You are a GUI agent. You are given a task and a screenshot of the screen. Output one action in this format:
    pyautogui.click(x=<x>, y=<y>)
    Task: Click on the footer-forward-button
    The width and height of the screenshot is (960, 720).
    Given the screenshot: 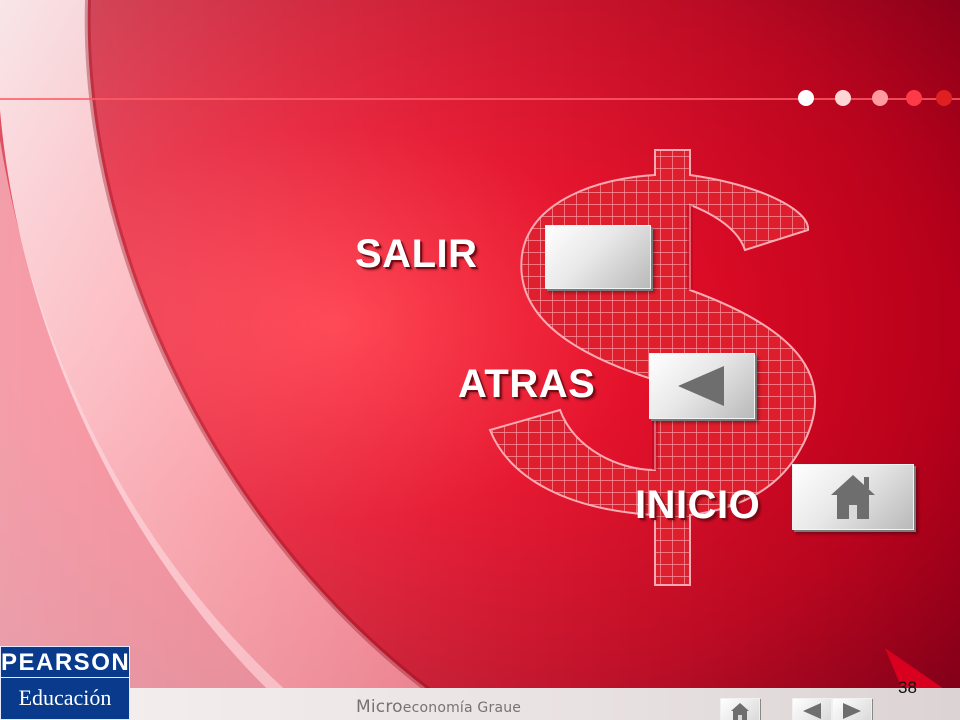 What is the action you would take?
    pyautogui.click(x=852, y=709)
    